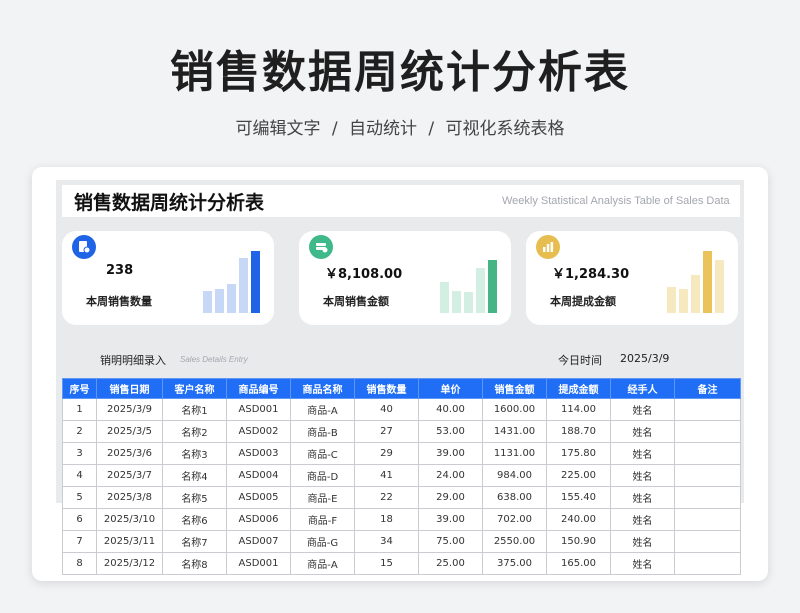 The height and width of the screenshot is (613, 800). What do you see at coordinates (79, 563) in the screenshot?
I see `table-cell: 8` at bounding box center [79, 563].